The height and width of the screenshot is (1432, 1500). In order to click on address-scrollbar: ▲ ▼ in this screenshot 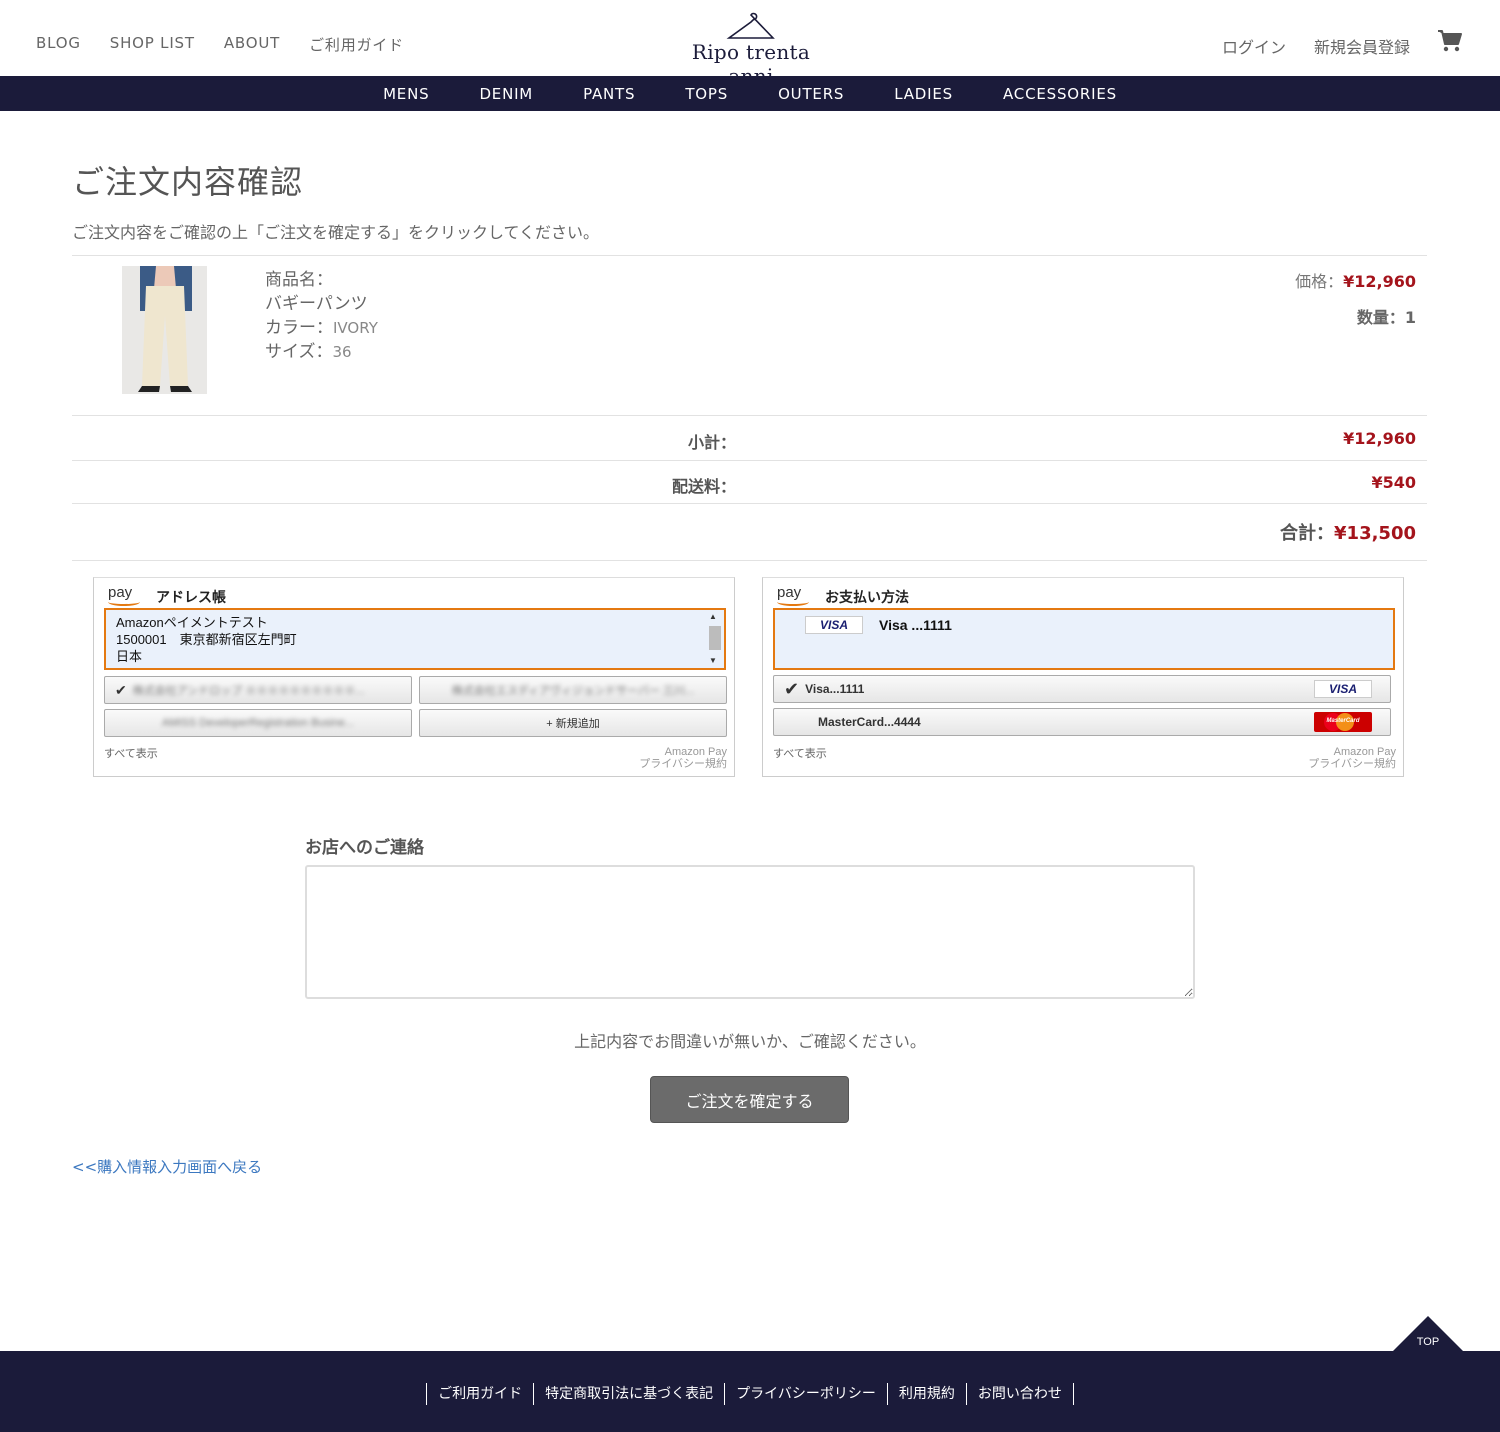, I will do `click(713, 639)`.